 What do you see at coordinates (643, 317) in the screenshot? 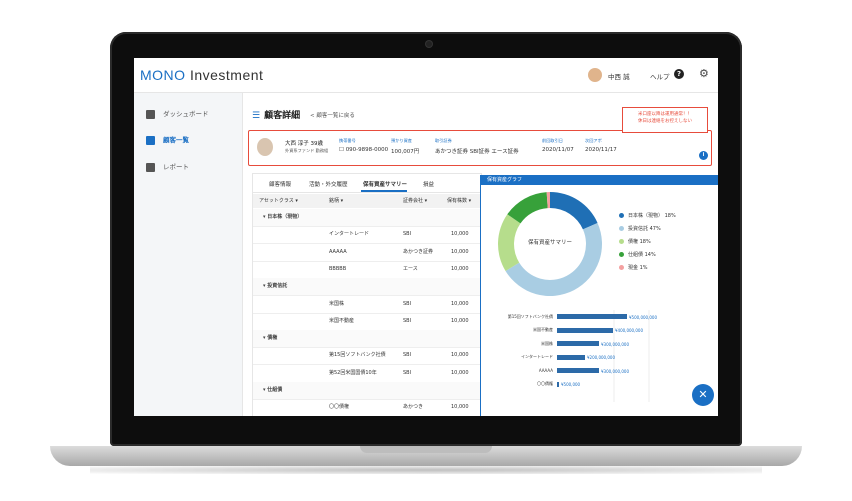
I see `bar-value-label: ¥500,000,000` at bounding box center [643, 317].